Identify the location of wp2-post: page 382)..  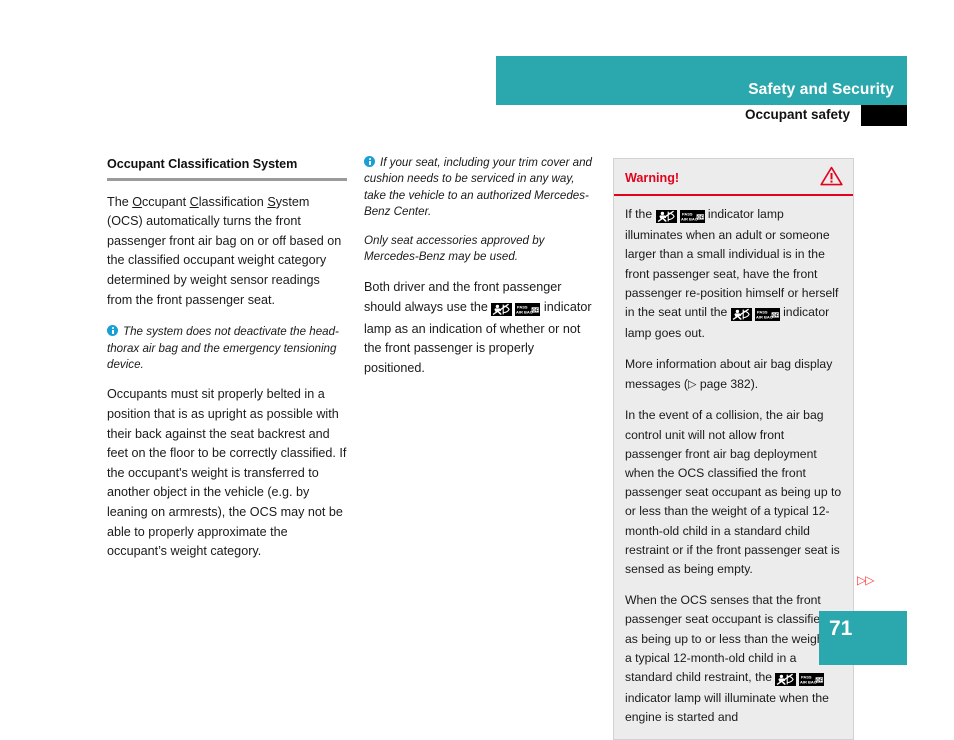
(727, 383).